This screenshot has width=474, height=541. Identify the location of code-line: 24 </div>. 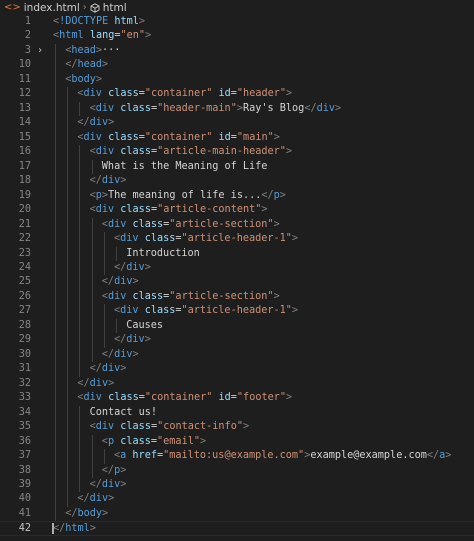
(237, 268).